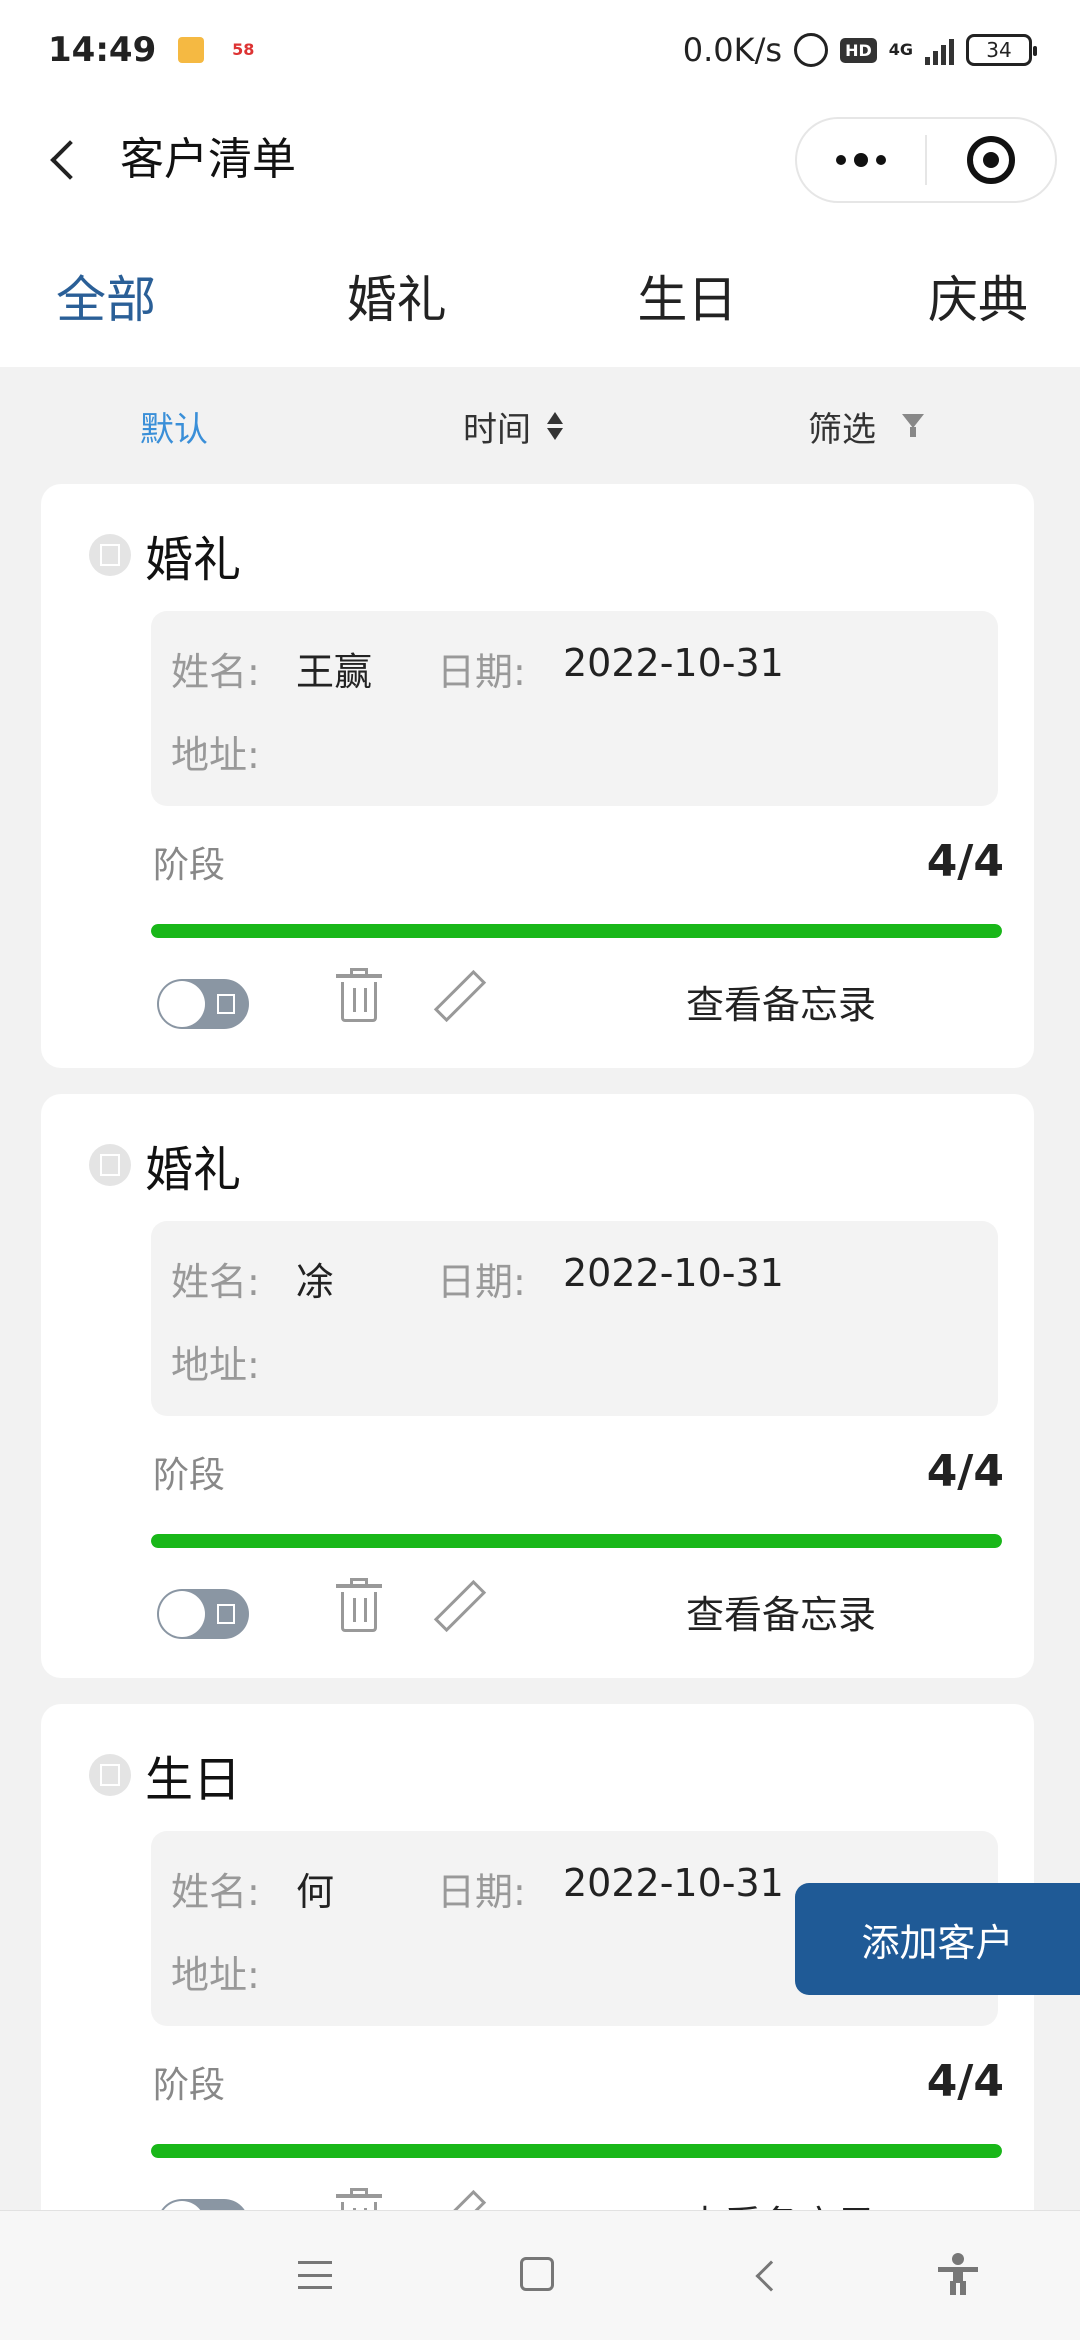 The width and height of the screenshot is (1080, 2340). I want to click on sort-filter: 筛选, so click(866, 426).